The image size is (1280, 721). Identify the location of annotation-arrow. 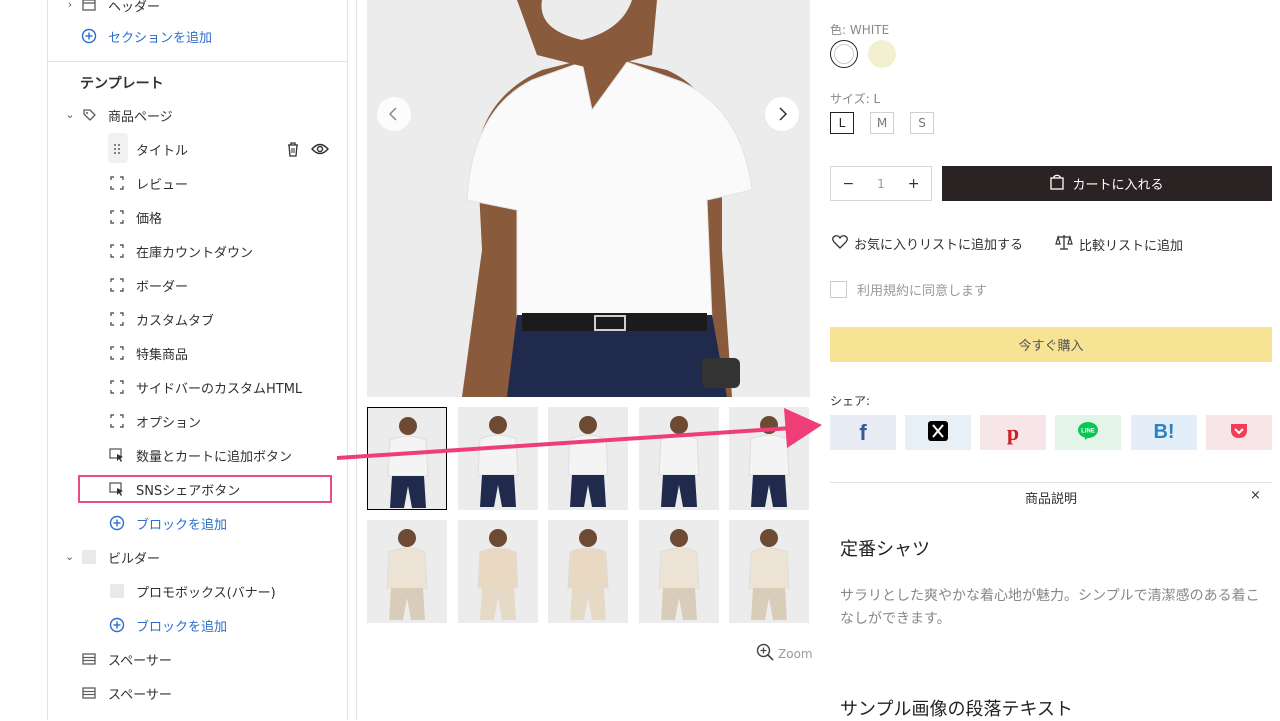
(579, 434).